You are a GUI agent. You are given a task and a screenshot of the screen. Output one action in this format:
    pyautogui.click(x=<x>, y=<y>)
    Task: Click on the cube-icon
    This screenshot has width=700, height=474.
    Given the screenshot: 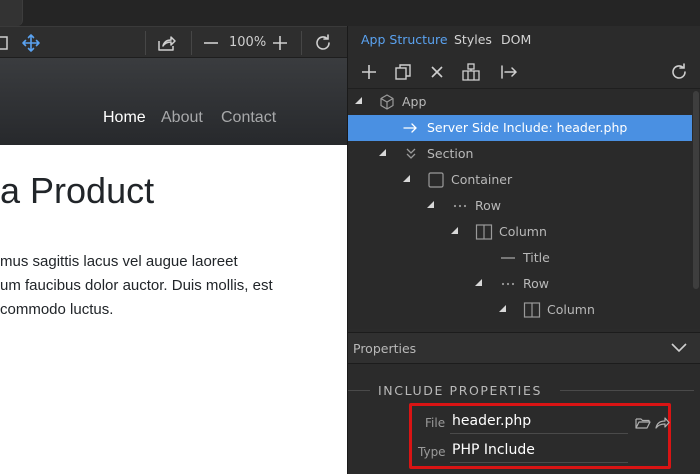 What is the action you would take?
    pyautogui.click(x=387, y=102)
    